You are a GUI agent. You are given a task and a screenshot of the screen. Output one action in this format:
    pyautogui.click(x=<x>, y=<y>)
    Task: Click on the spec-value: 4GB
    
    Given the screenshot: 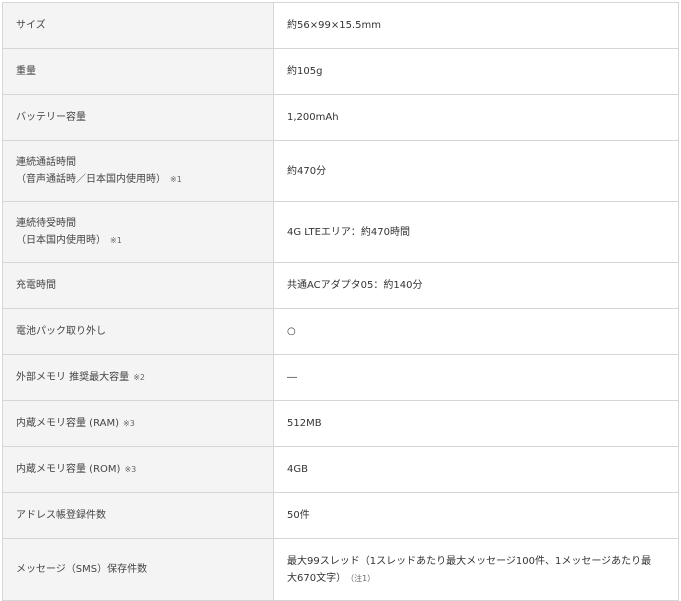 What is the action you would take?
    pyautogui.click(x=476, y=469)
    